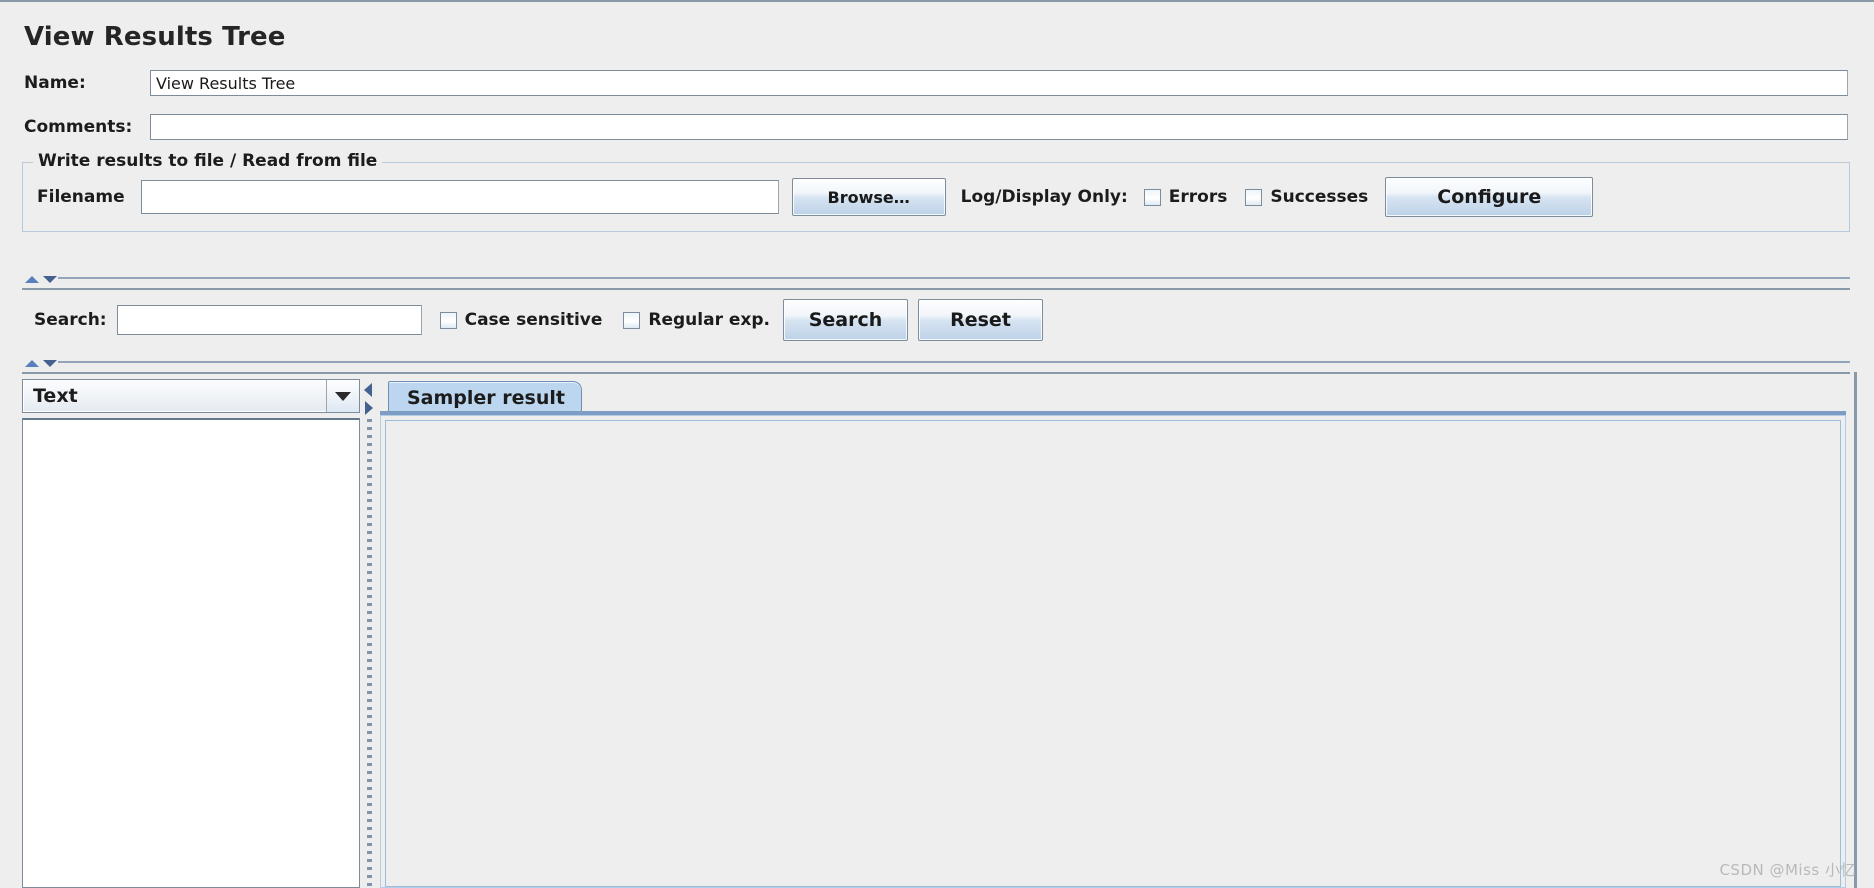  I want to click on name-row: Name: View Results Tree, so click(936, 83).